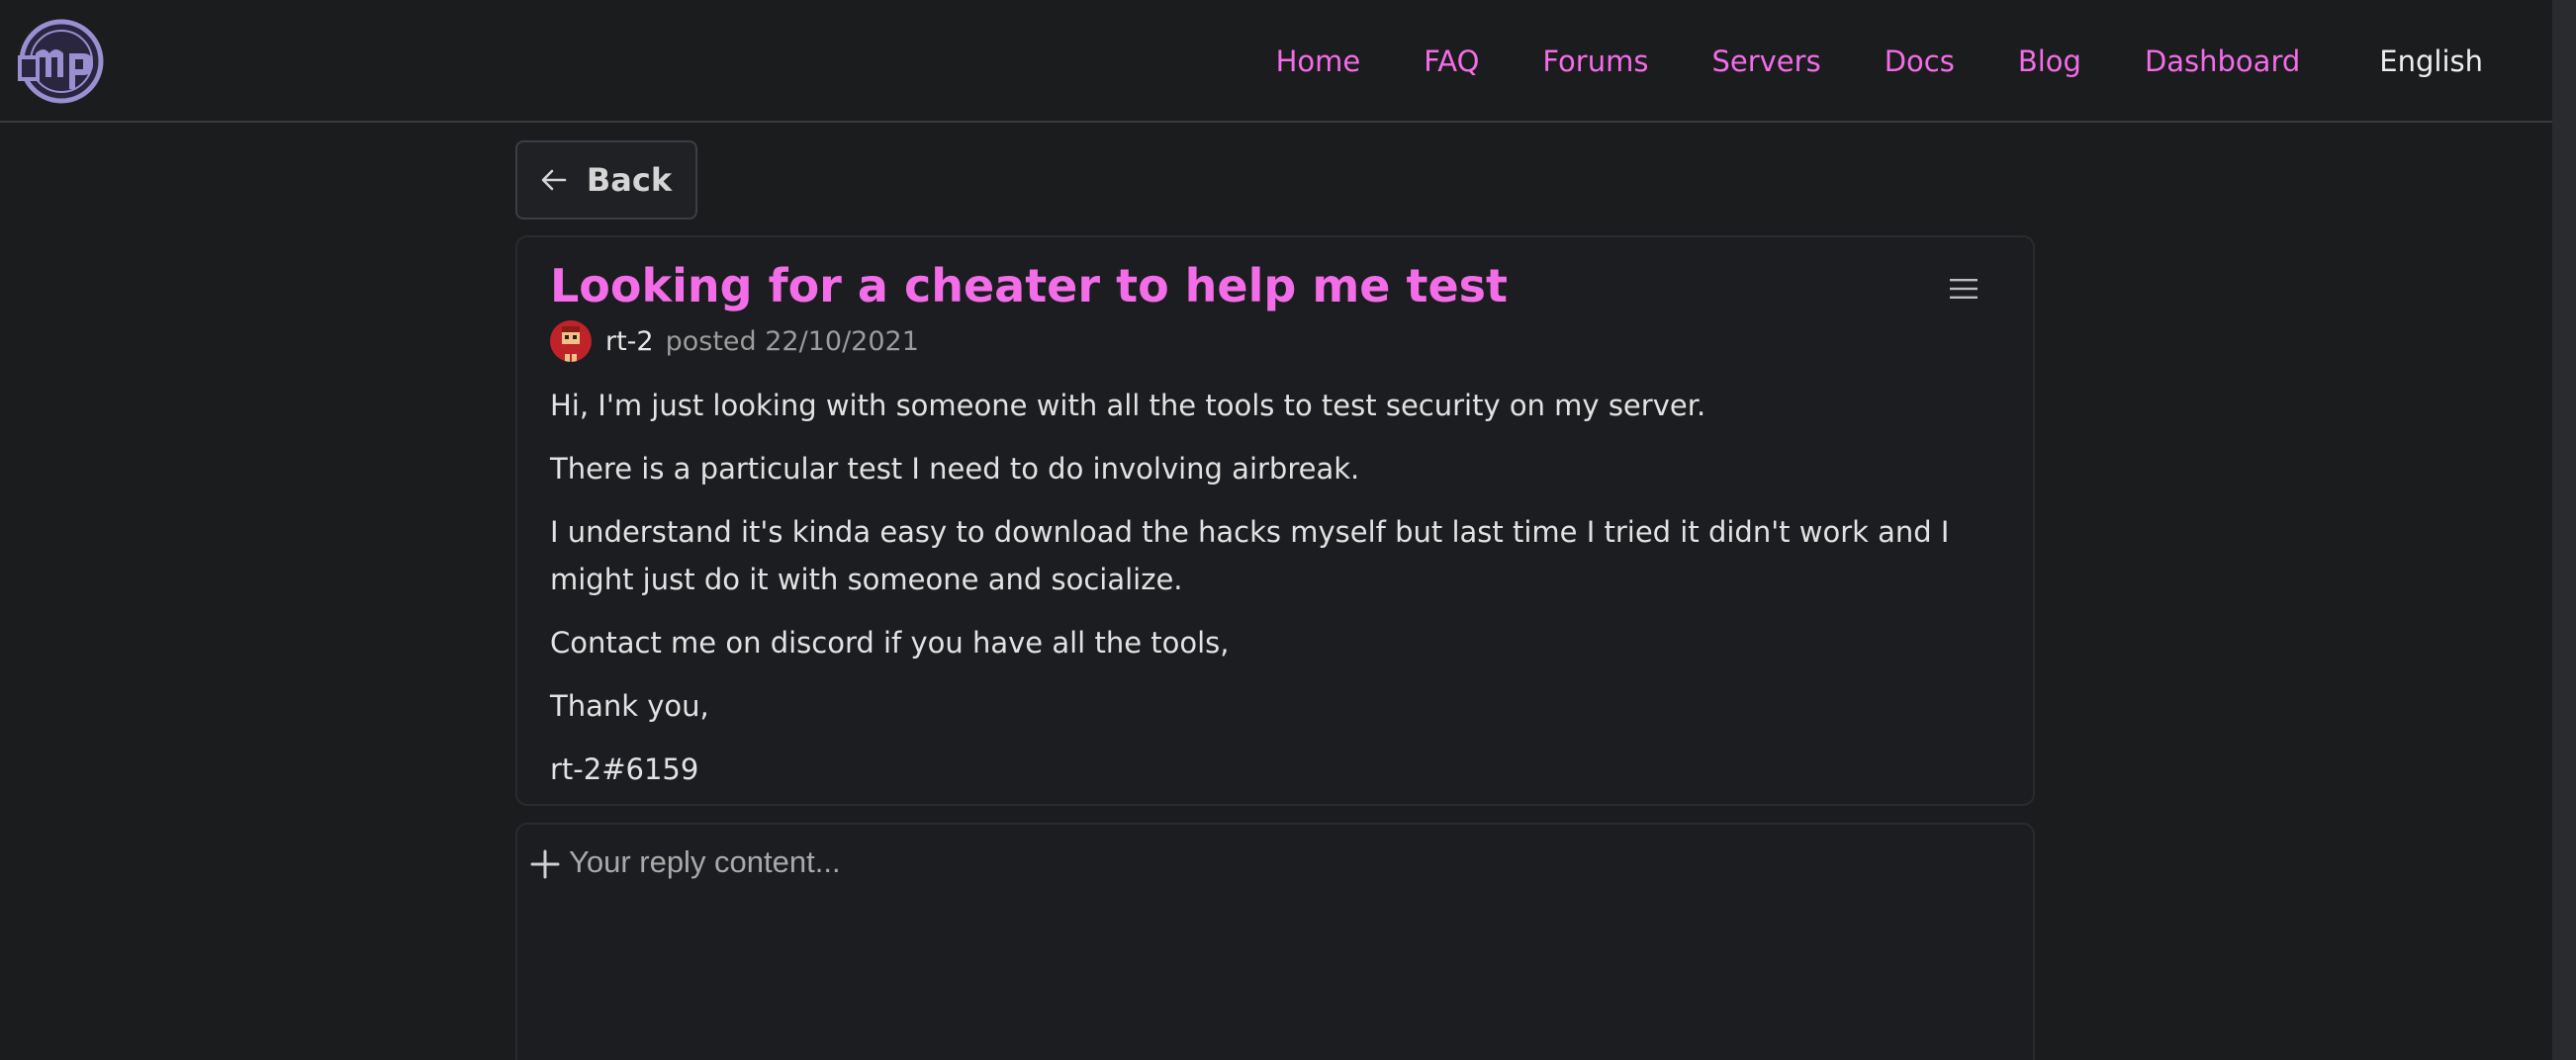 The width and height of the screenshot is (2576, 1060). What do you see at coordinates (629, 341) in the screenshot?
I see `author-name: rt-2` at bounding box center [629, 341].